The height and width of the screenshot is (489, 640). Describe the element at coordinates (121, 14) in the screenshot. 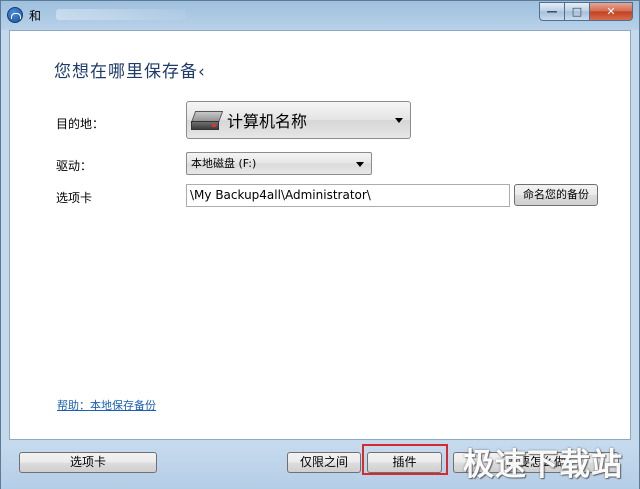

I see `title-blurred-text` at that location.